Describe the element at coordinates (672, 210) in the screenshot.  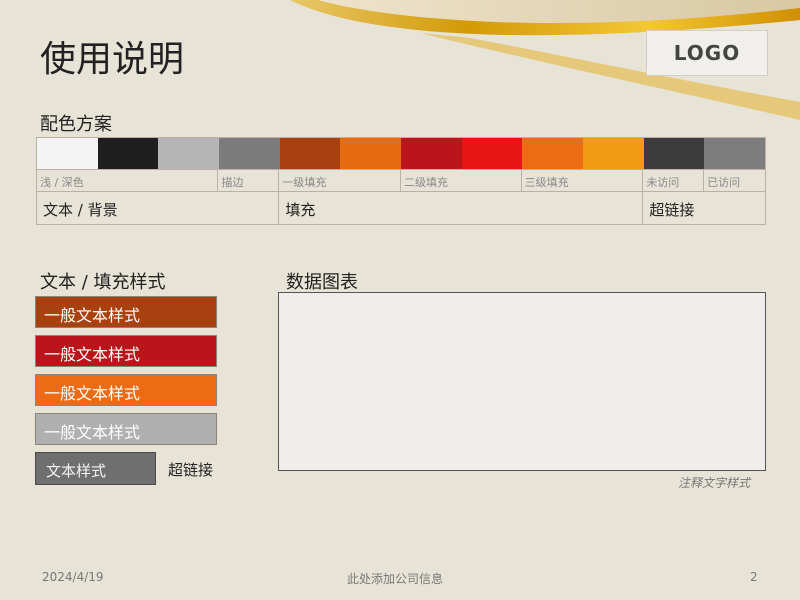
I see `category-hyperlink: 超链接` at that location.